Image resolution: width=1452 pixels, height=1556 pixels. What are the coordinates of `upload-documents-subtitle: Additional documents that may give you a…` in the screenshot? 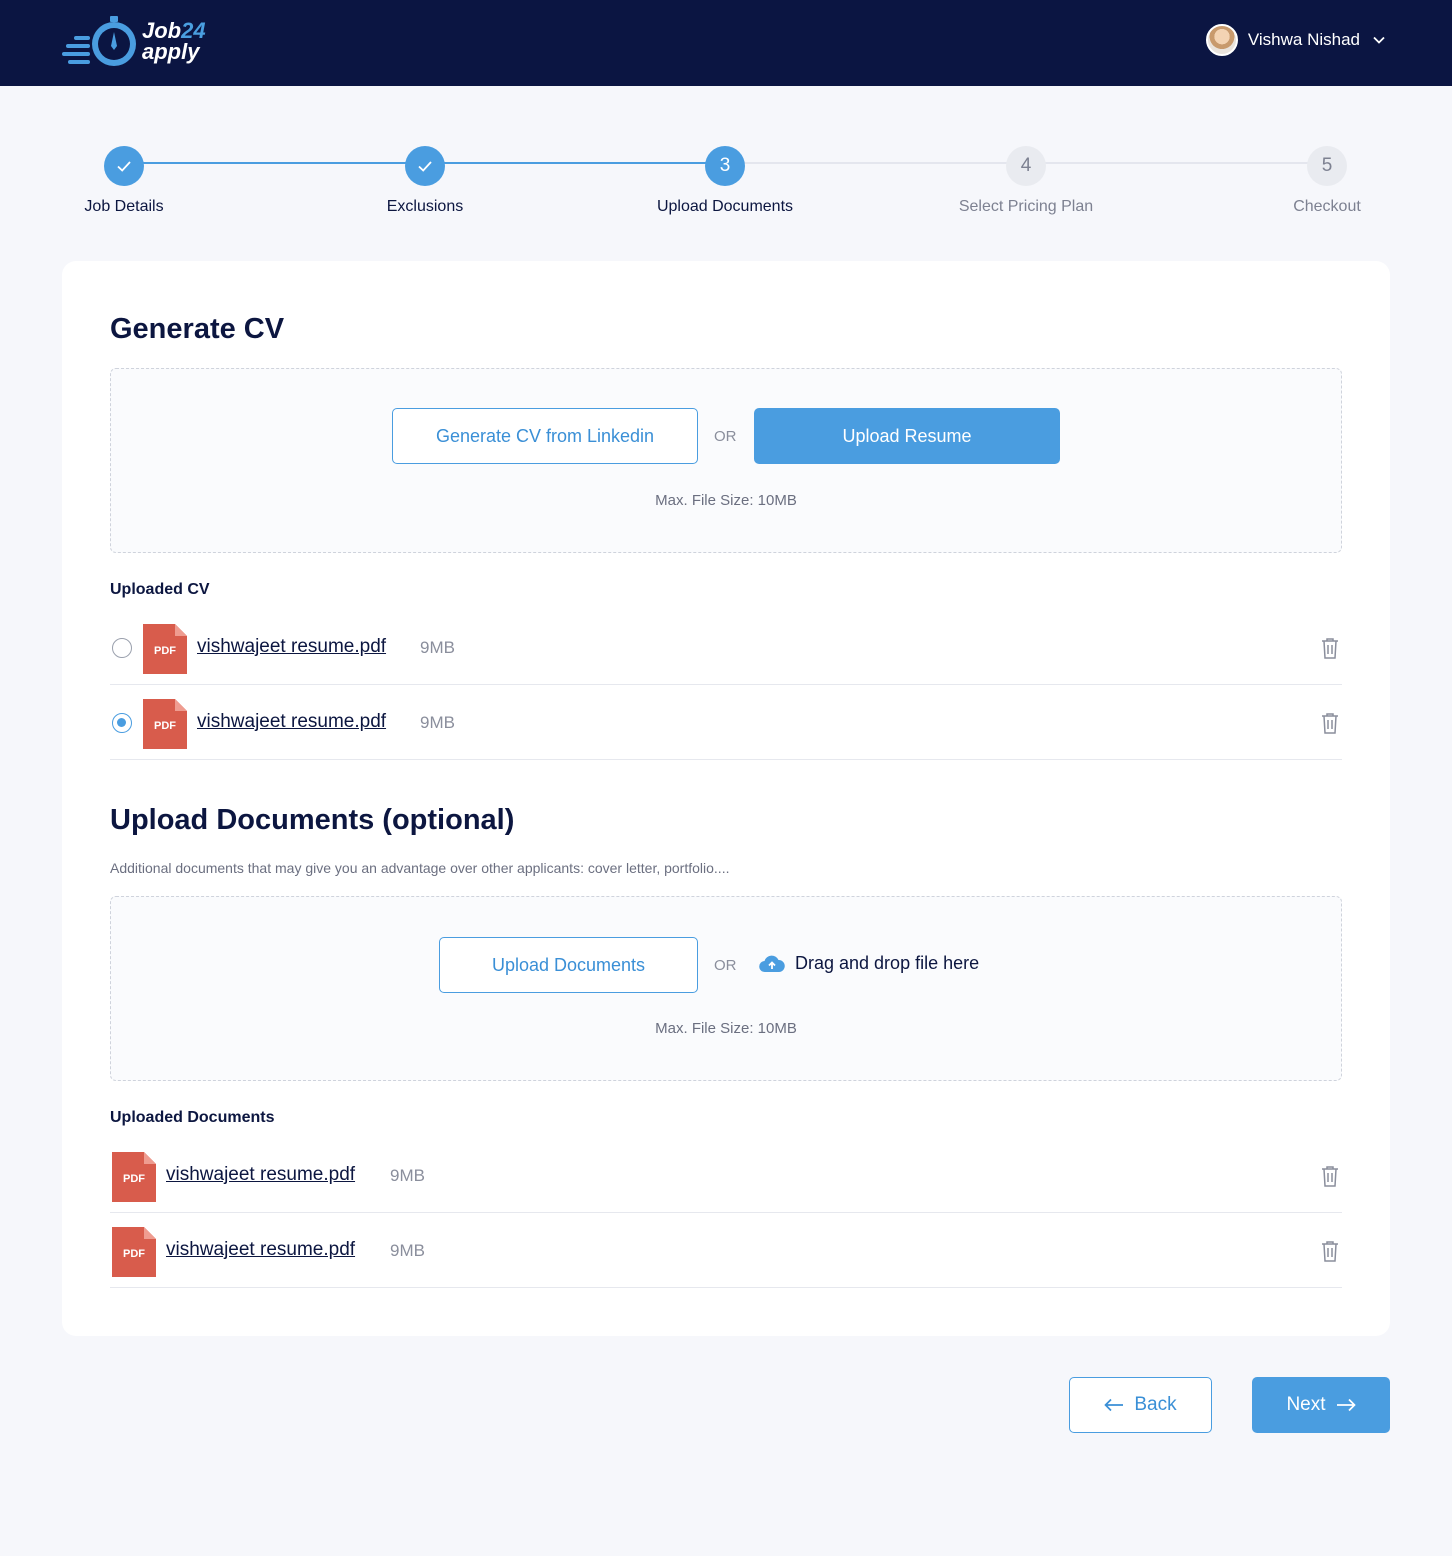 It's located at (420, 868).